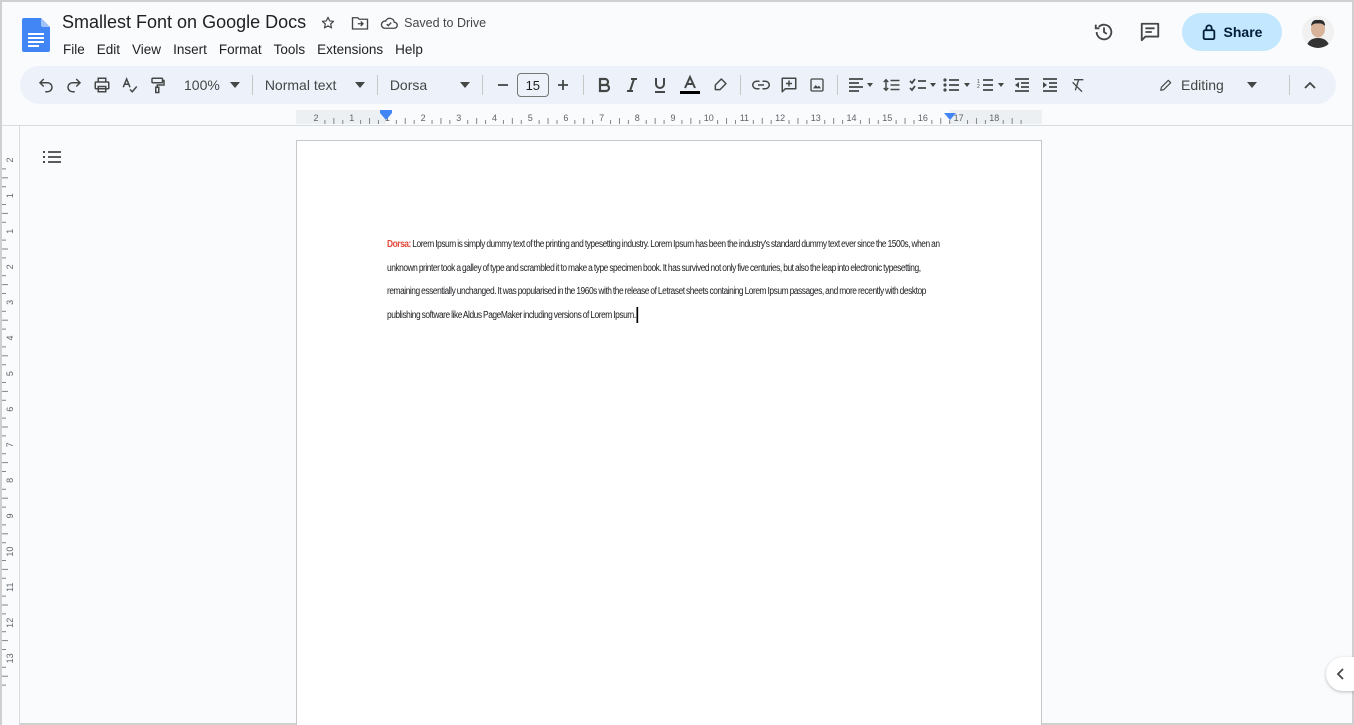  Describe the element at coordinates (1050, 85) in the screenshot. I see `increase-indent-icon` at that location.